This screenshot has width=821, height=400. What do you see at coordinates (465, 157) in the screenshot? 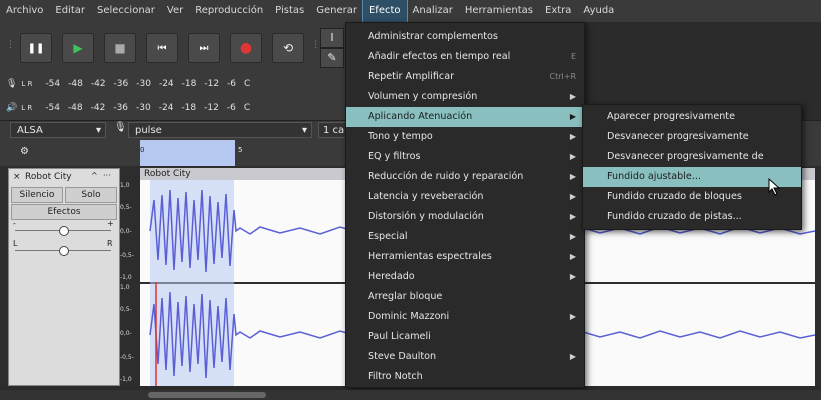
I see `menu-item-eq-filters: EQ y filtros ▶` at bounding box center [465, 157].